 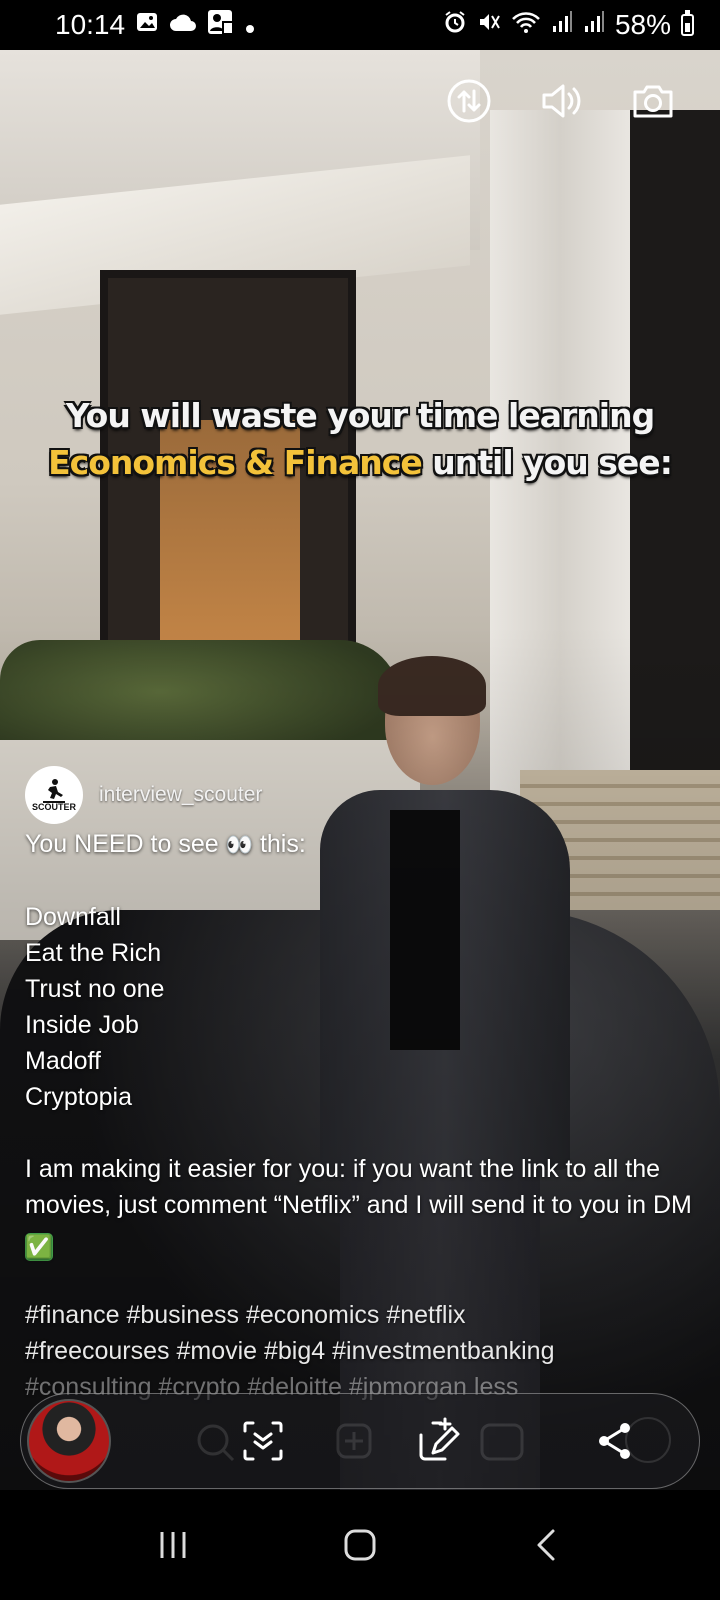 I want to click on profile-card-icon, so click(x=221, y=25).